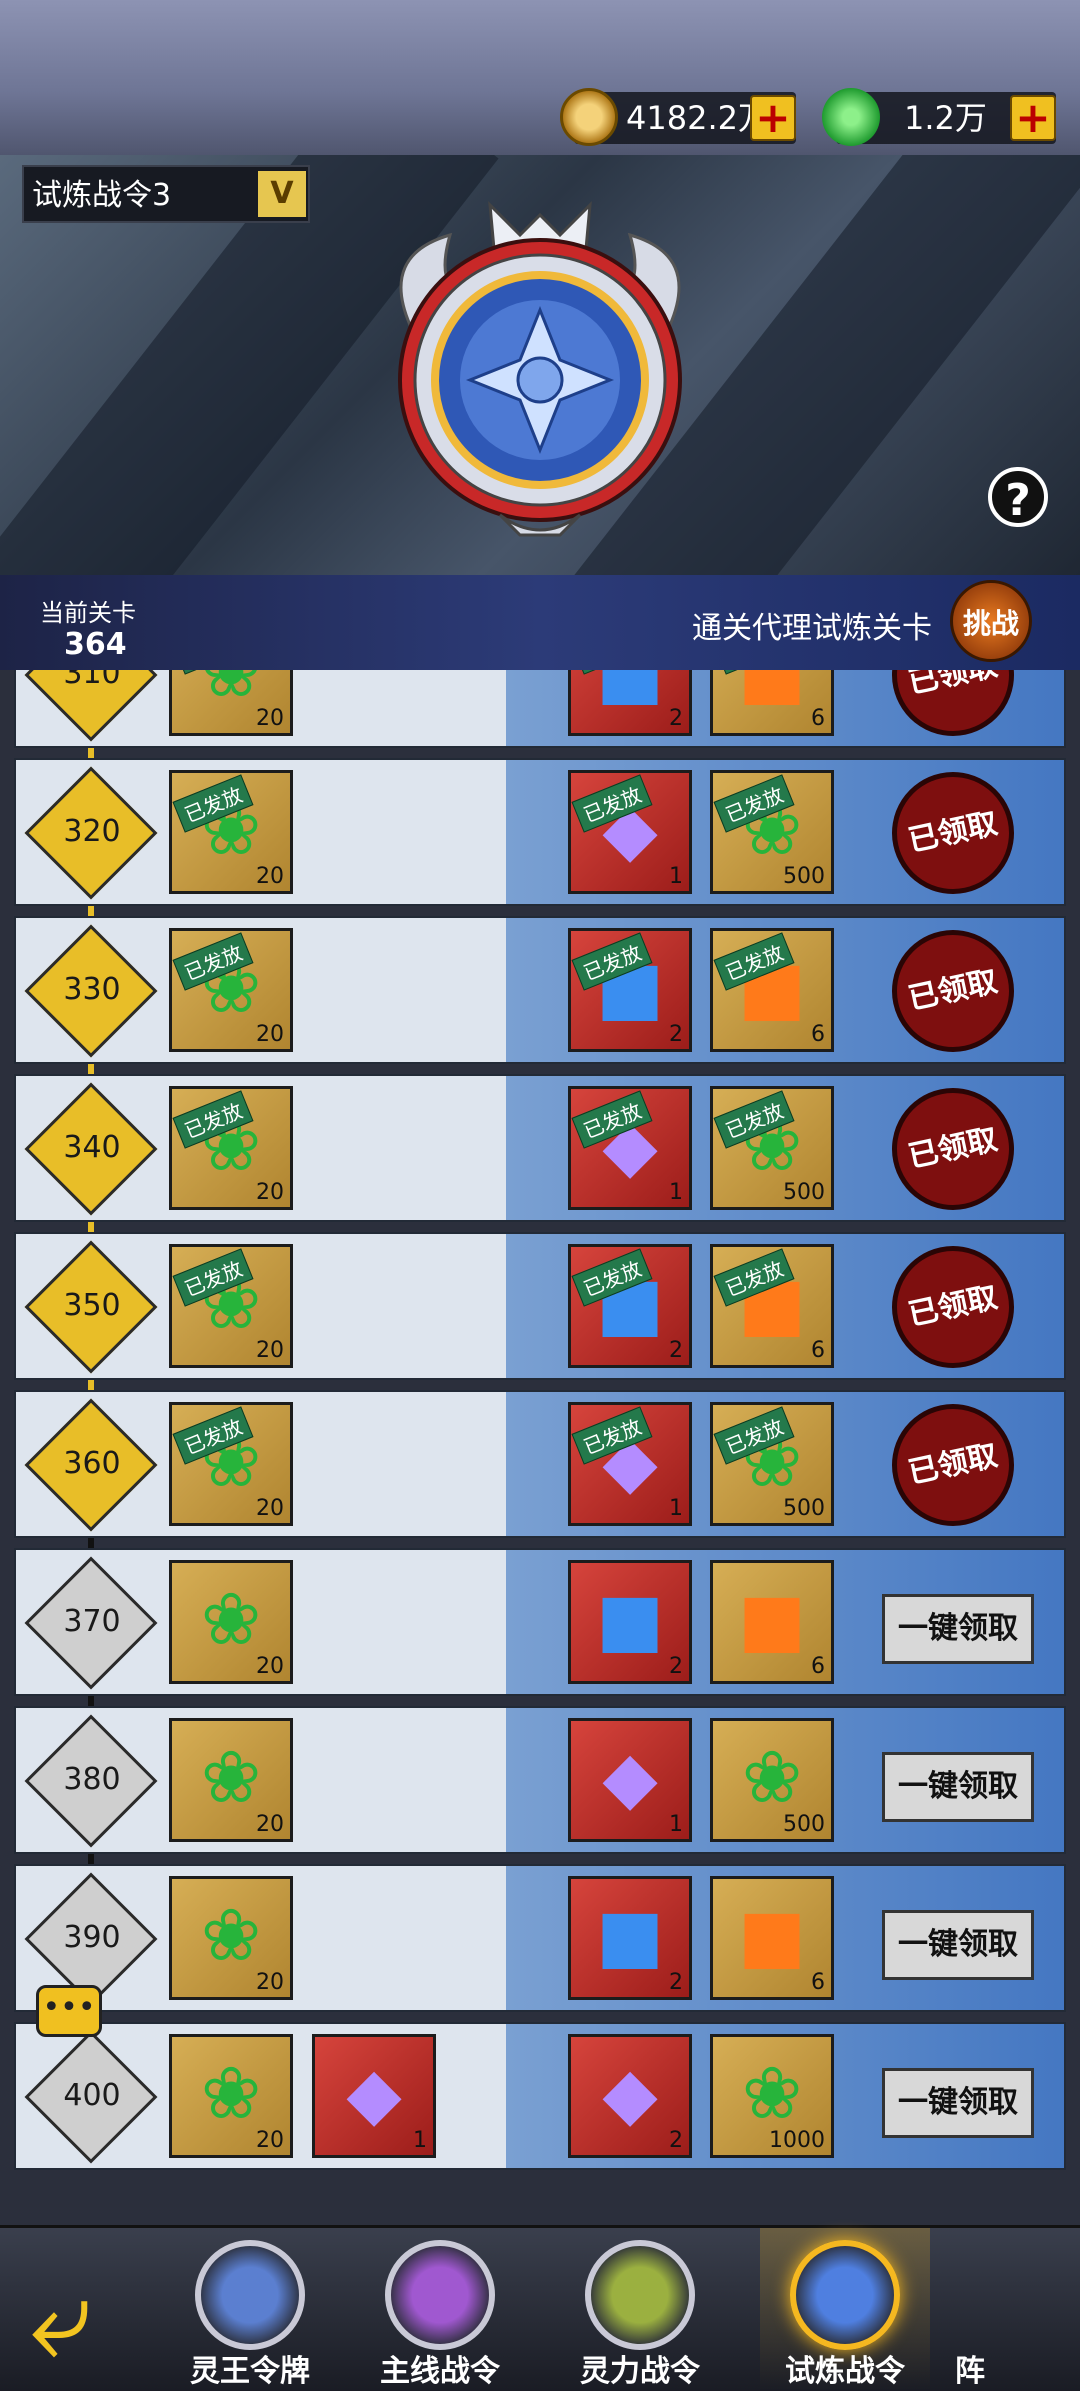 The image size is (1080, 2391). I want to click on pass-selector-label: 试炼战令3, so click(102, 195).